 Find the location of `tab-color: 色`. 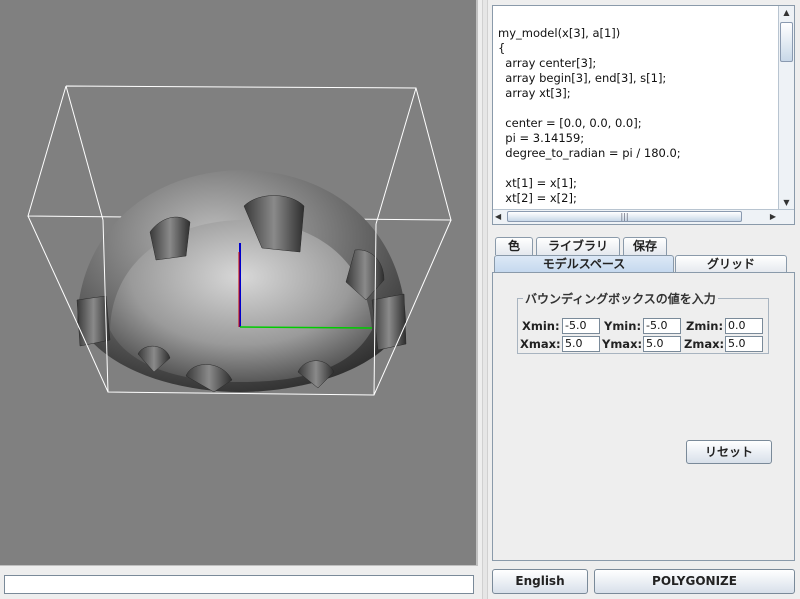

tab-color: 色 is located at coordinates (514, 246).